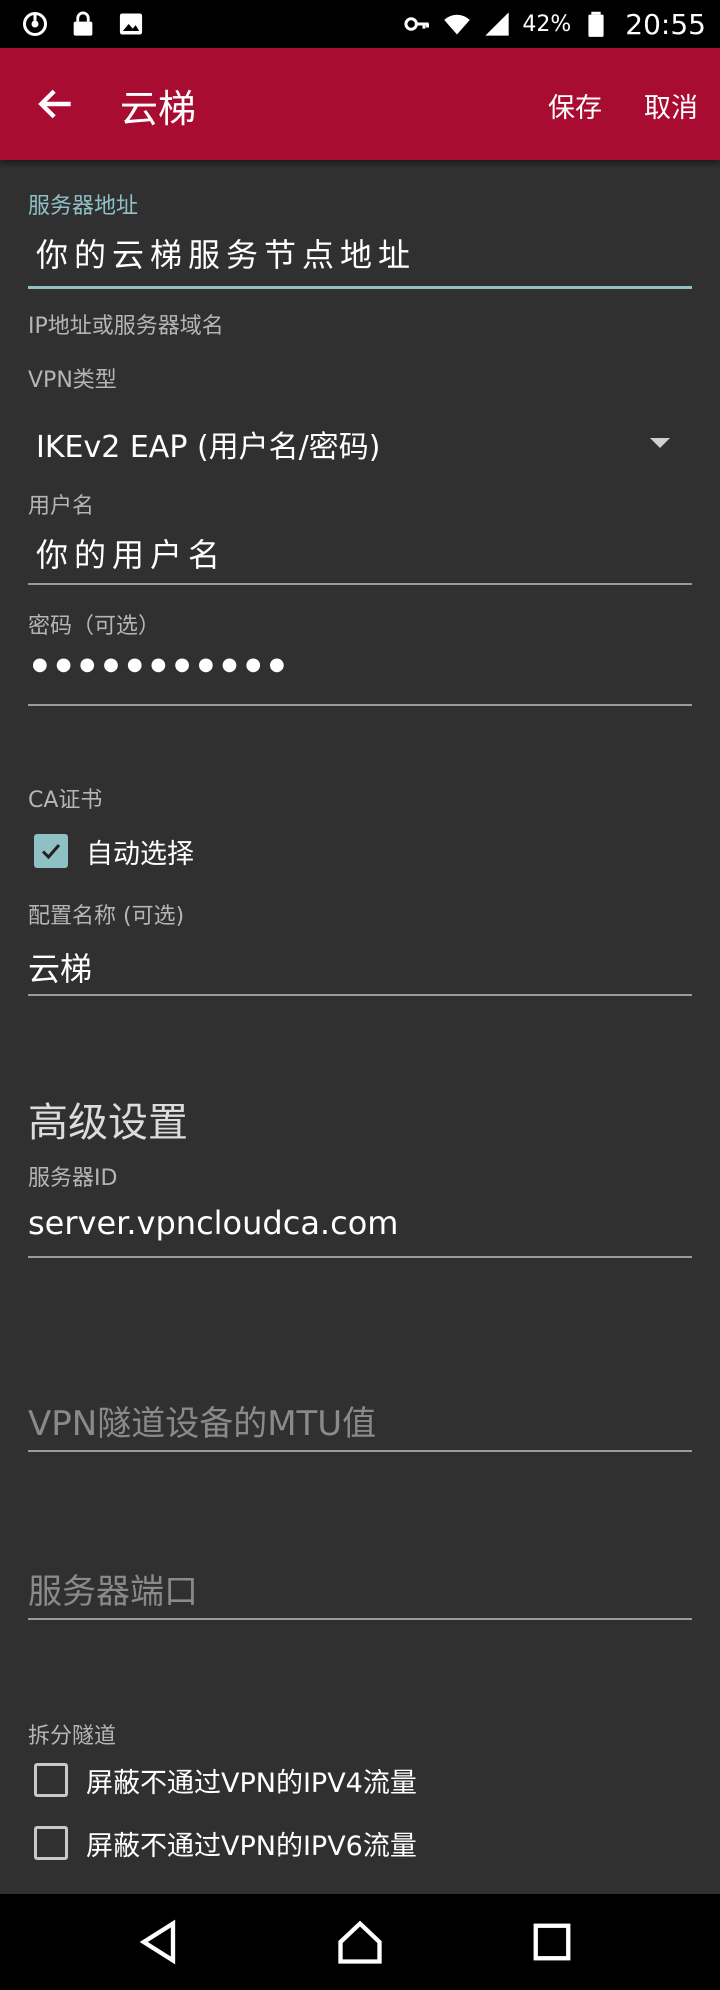  I want to click on server-address-input: 你的云梯服务节点地址, so click(226, 253).